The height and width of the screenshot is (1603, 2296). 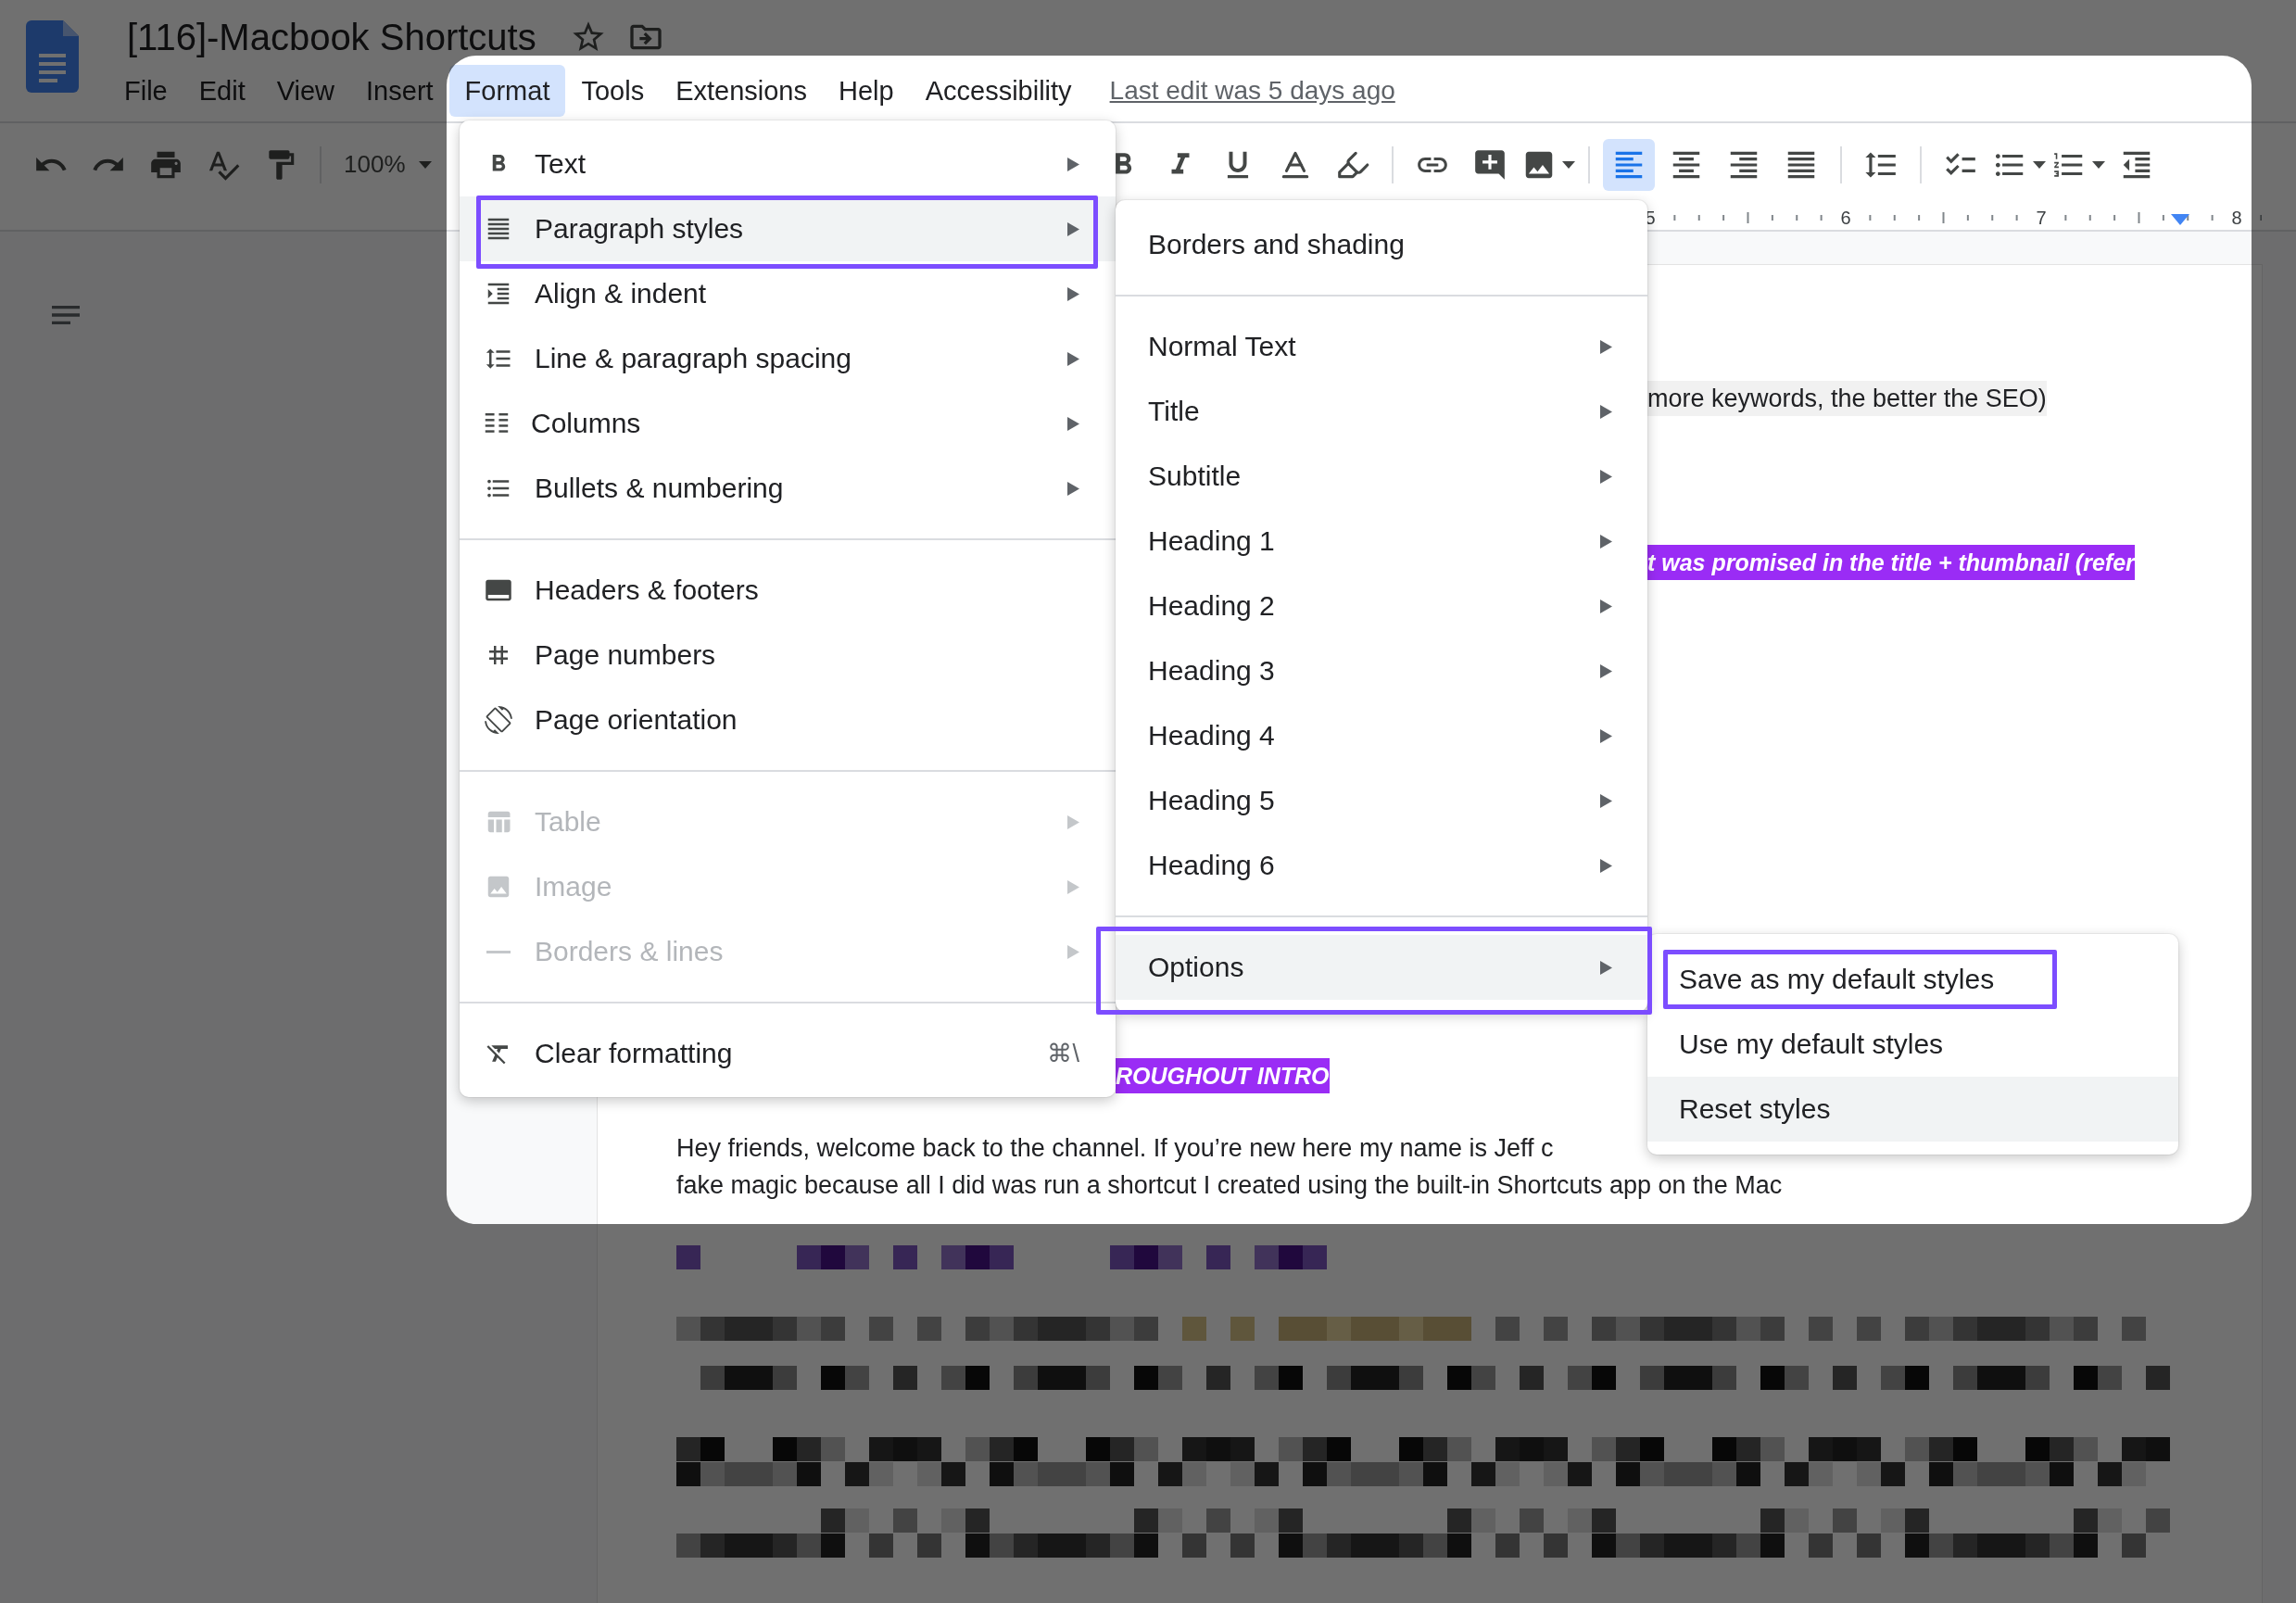 I want to click on columns-icon, so click(x=497, y=423).